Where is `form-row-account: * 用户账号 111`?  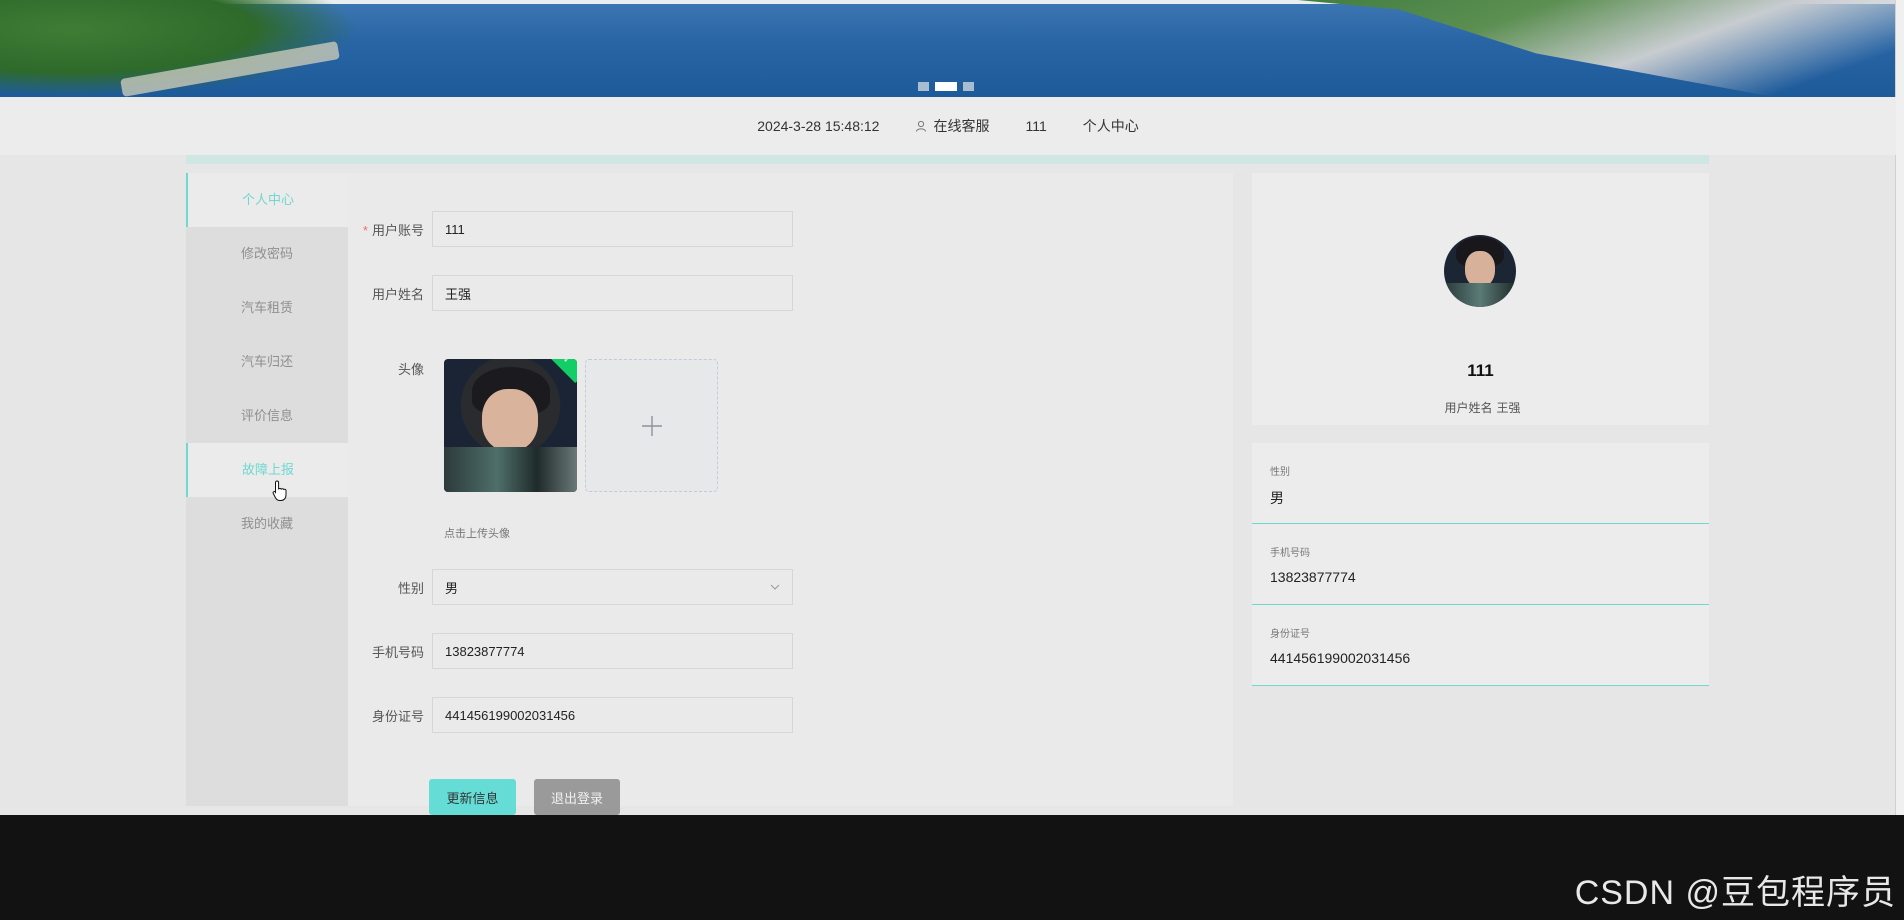 form-row-account: * 用户账号 111 is located at coordinates (570, 229).